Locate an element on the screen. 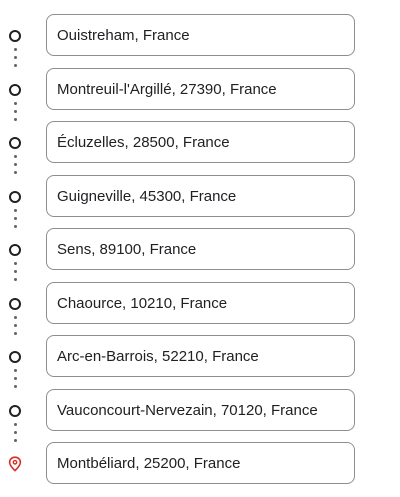  waypoint-row: Ouistreham, France is located at coordinates (200, 36).